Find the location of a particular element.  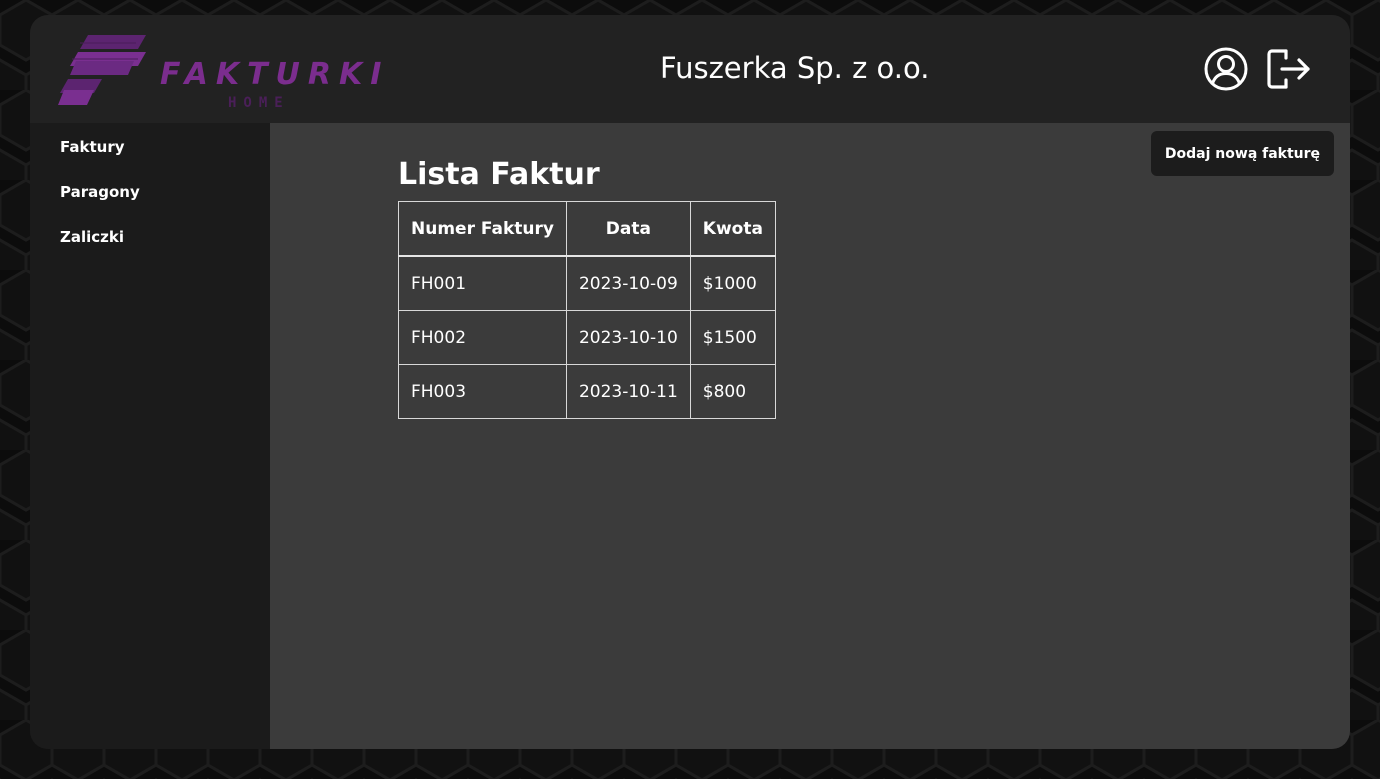

column-header-number: Numer Faktury is located at coordinates (482, 229).